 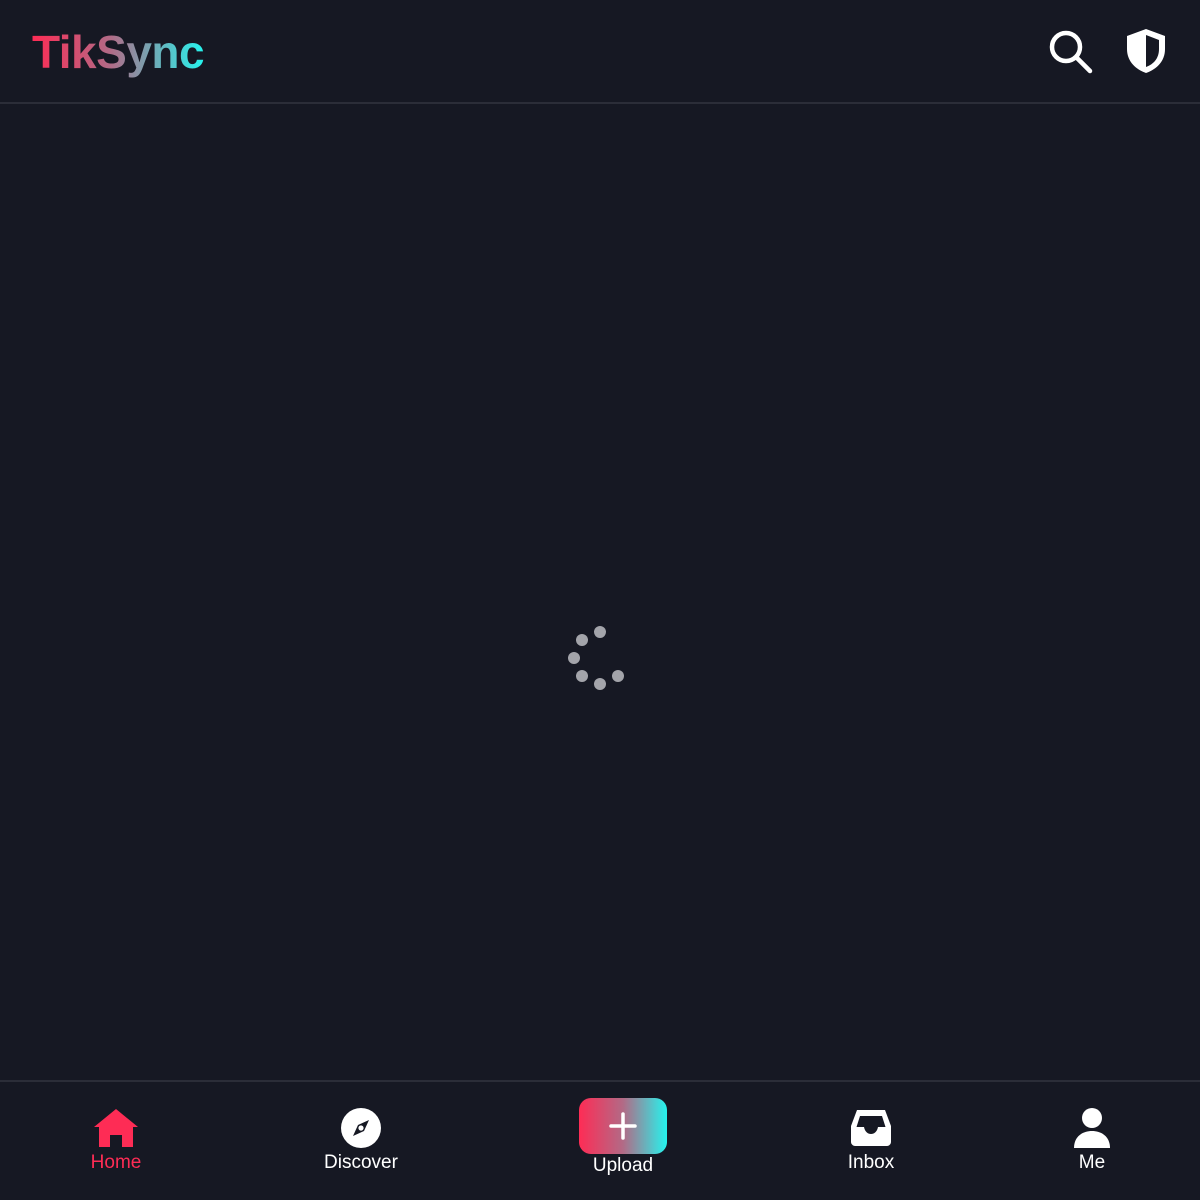 I want to click on nav-inbox: Inbox, so click(x=871, y=1141).